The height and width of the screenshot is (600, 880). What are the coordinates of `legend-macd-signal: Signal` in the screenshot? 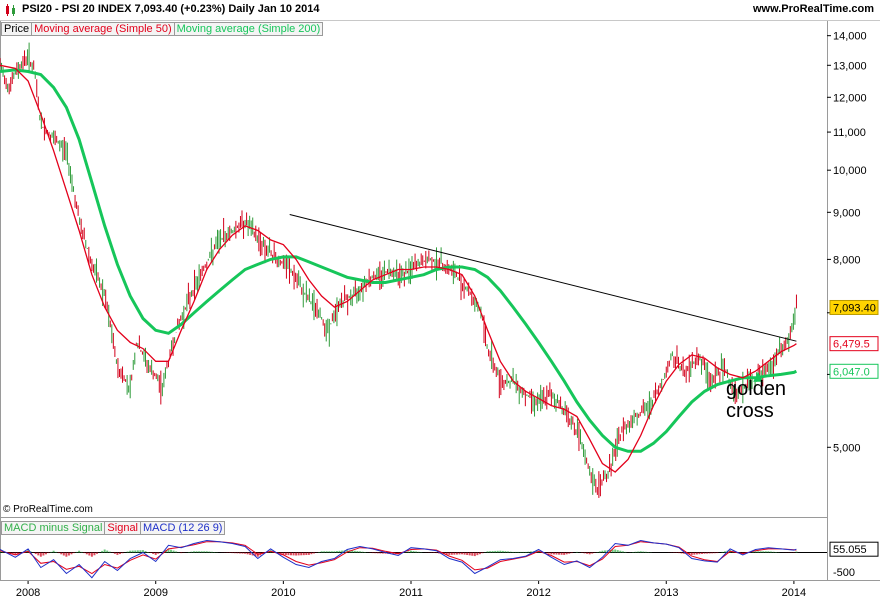 It's located at (122, 528).